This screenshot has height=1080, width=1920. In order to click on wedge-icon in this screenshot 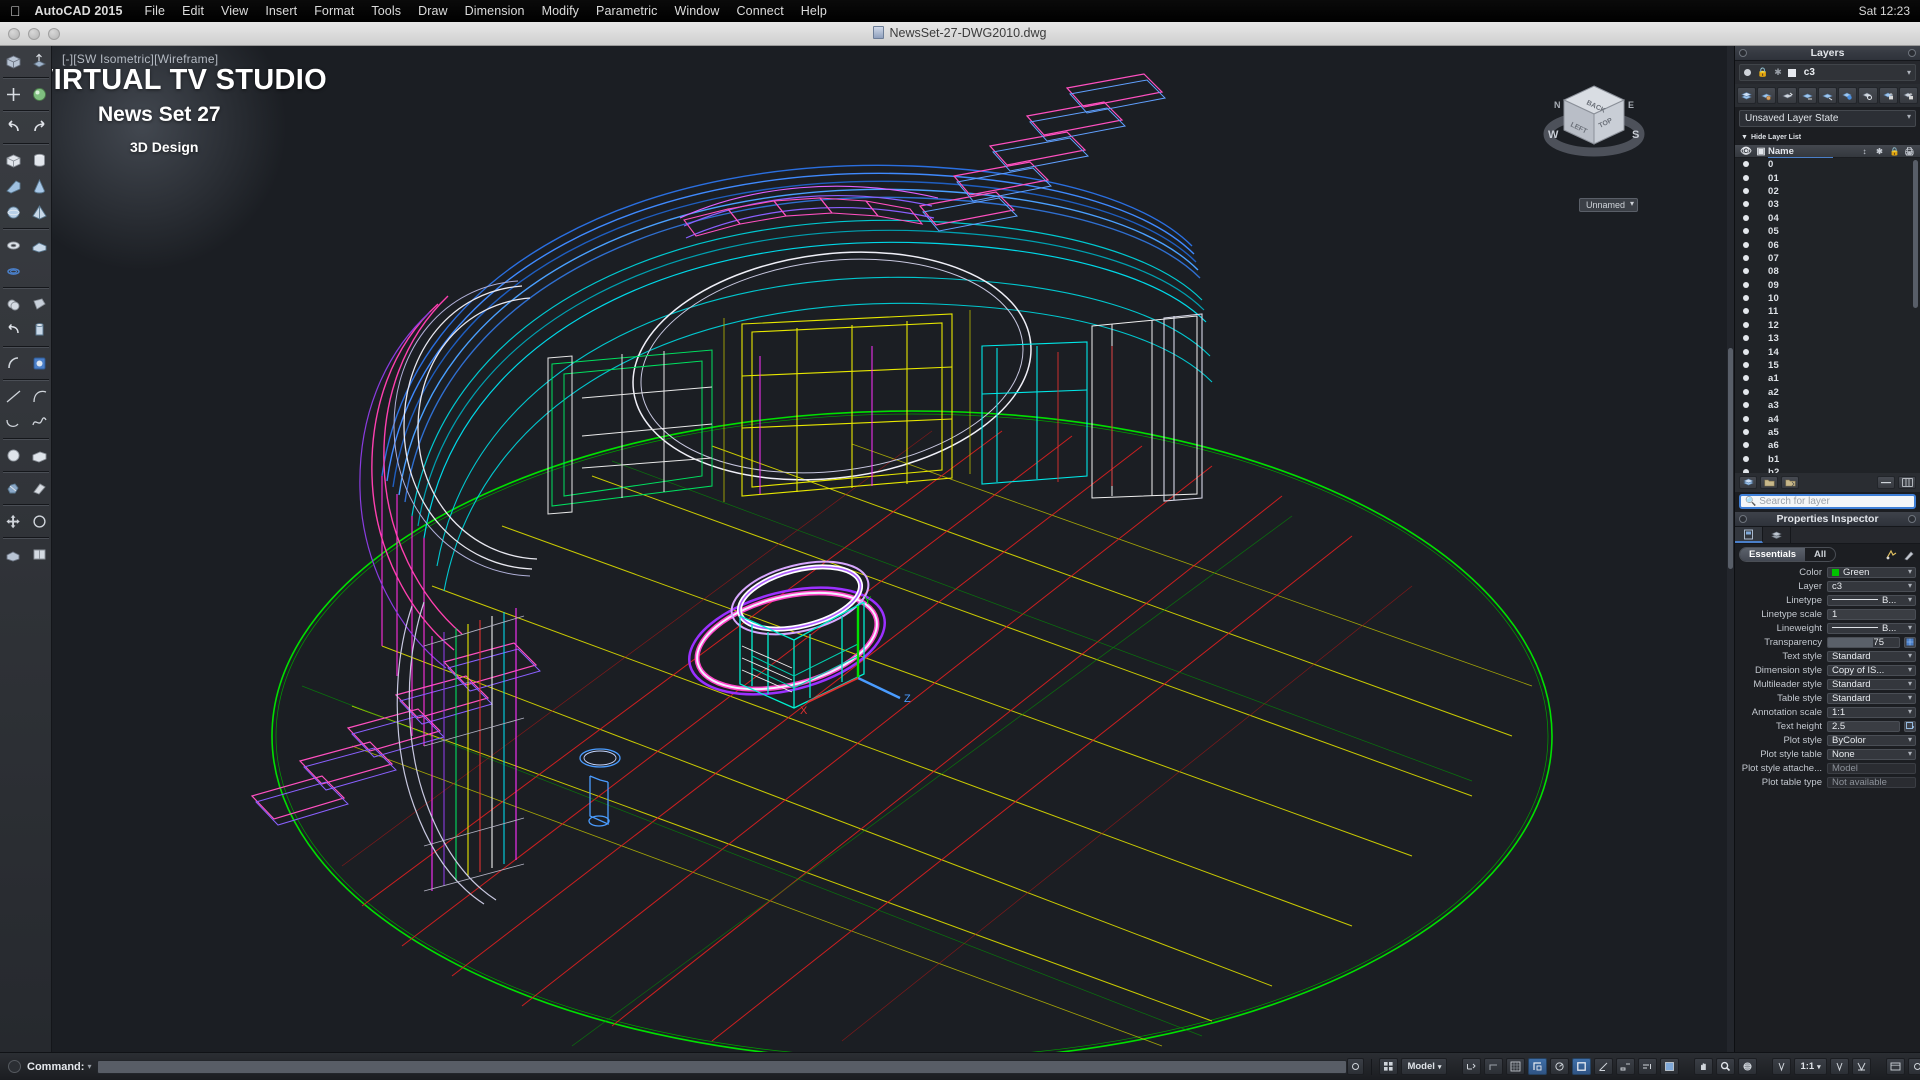, I will do `click(13, 186)`.